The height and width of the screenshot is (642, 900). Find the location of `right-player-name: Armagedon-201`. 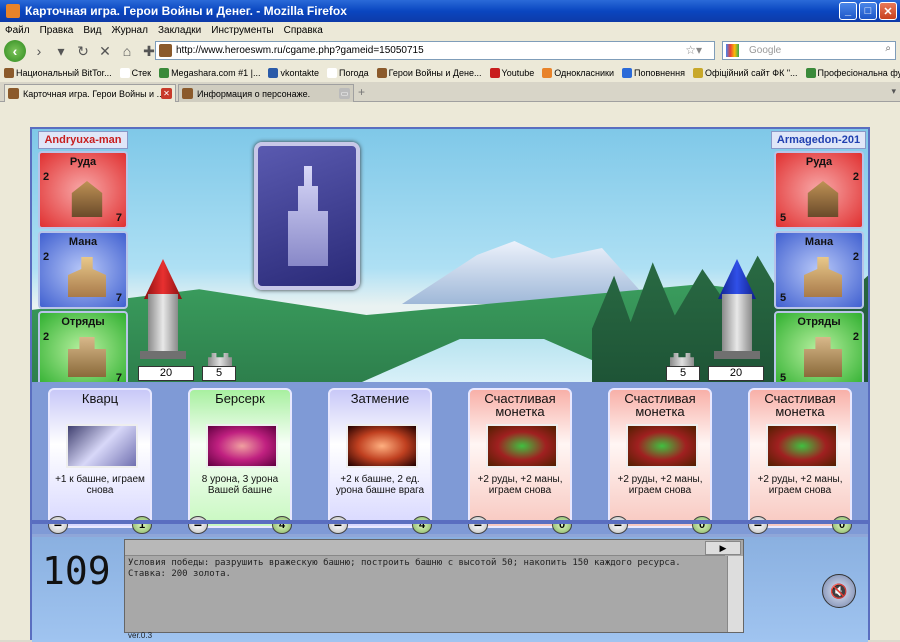

right-player-name: Armagedon-201 is located at coordinates (818, 140).